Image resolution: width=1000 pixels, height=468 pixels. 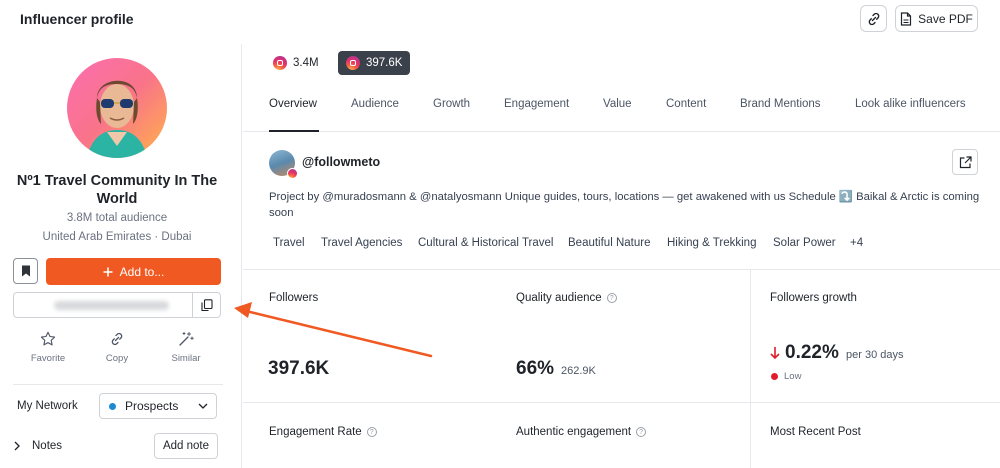 I want to click on network-select: Prospects, so click(x=158, y=406).